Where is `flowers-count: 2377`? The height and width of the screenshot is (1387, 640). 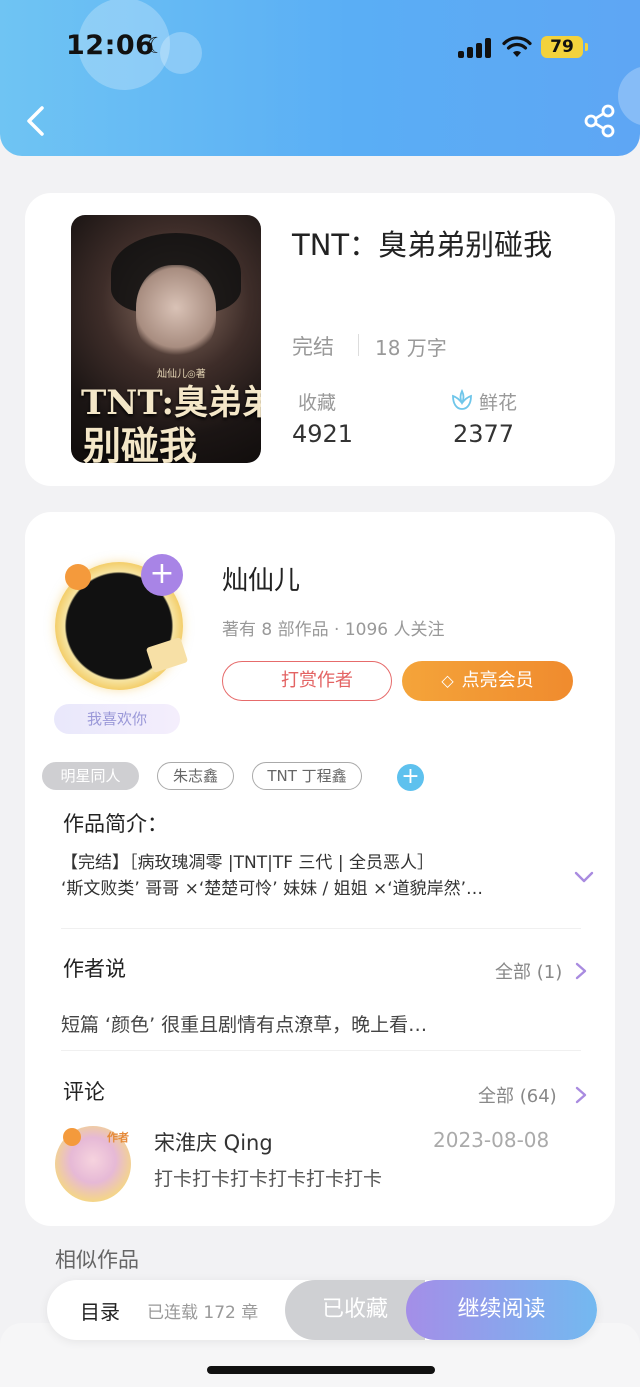
flowers-count: 2377 is located at coordinates (484, 434).